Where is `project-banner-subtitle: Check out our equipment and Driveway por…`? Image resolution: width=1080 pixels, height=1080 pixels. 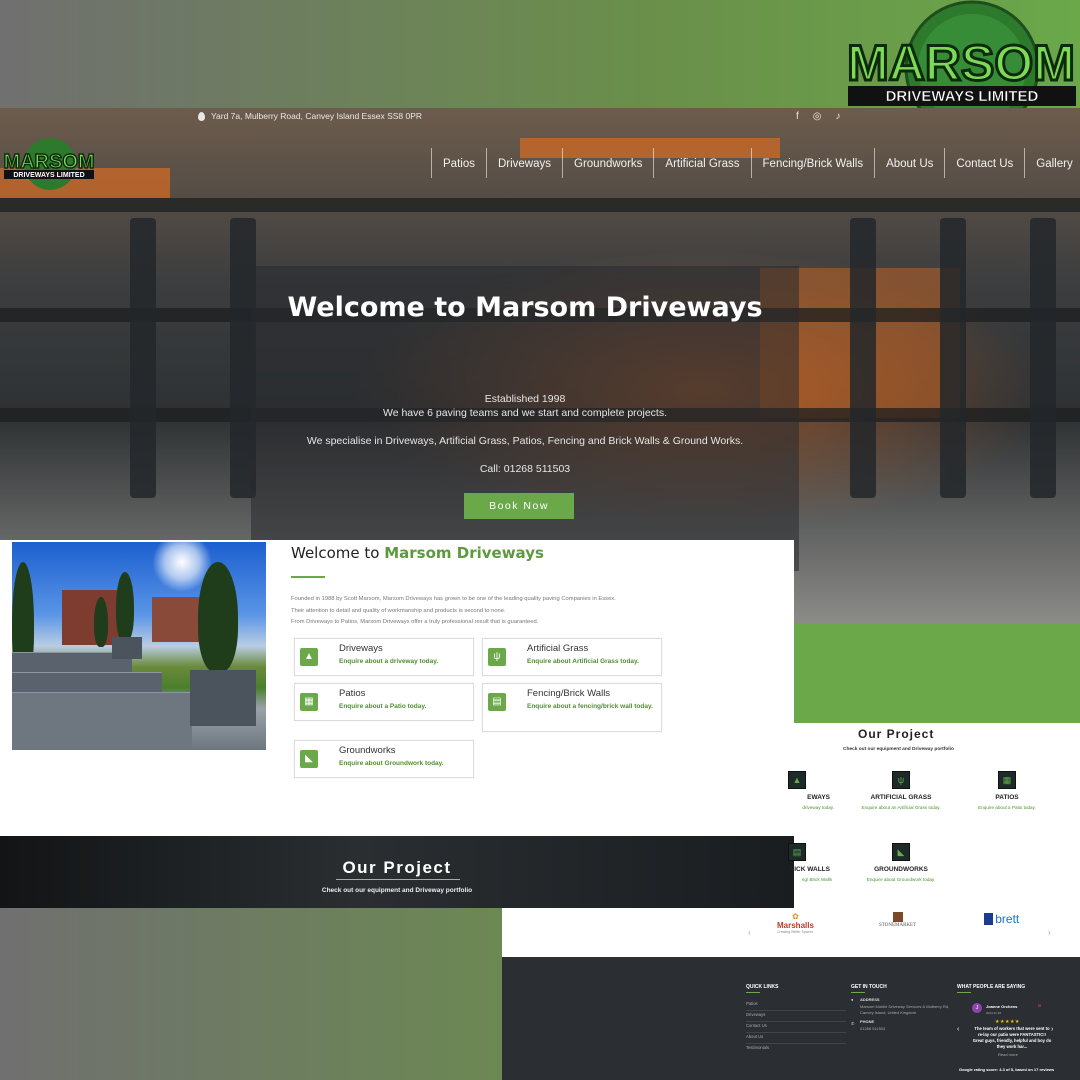 project-banner-subtitle: Check out our equipment and Driveway por… is located at coordinates (397, 890).